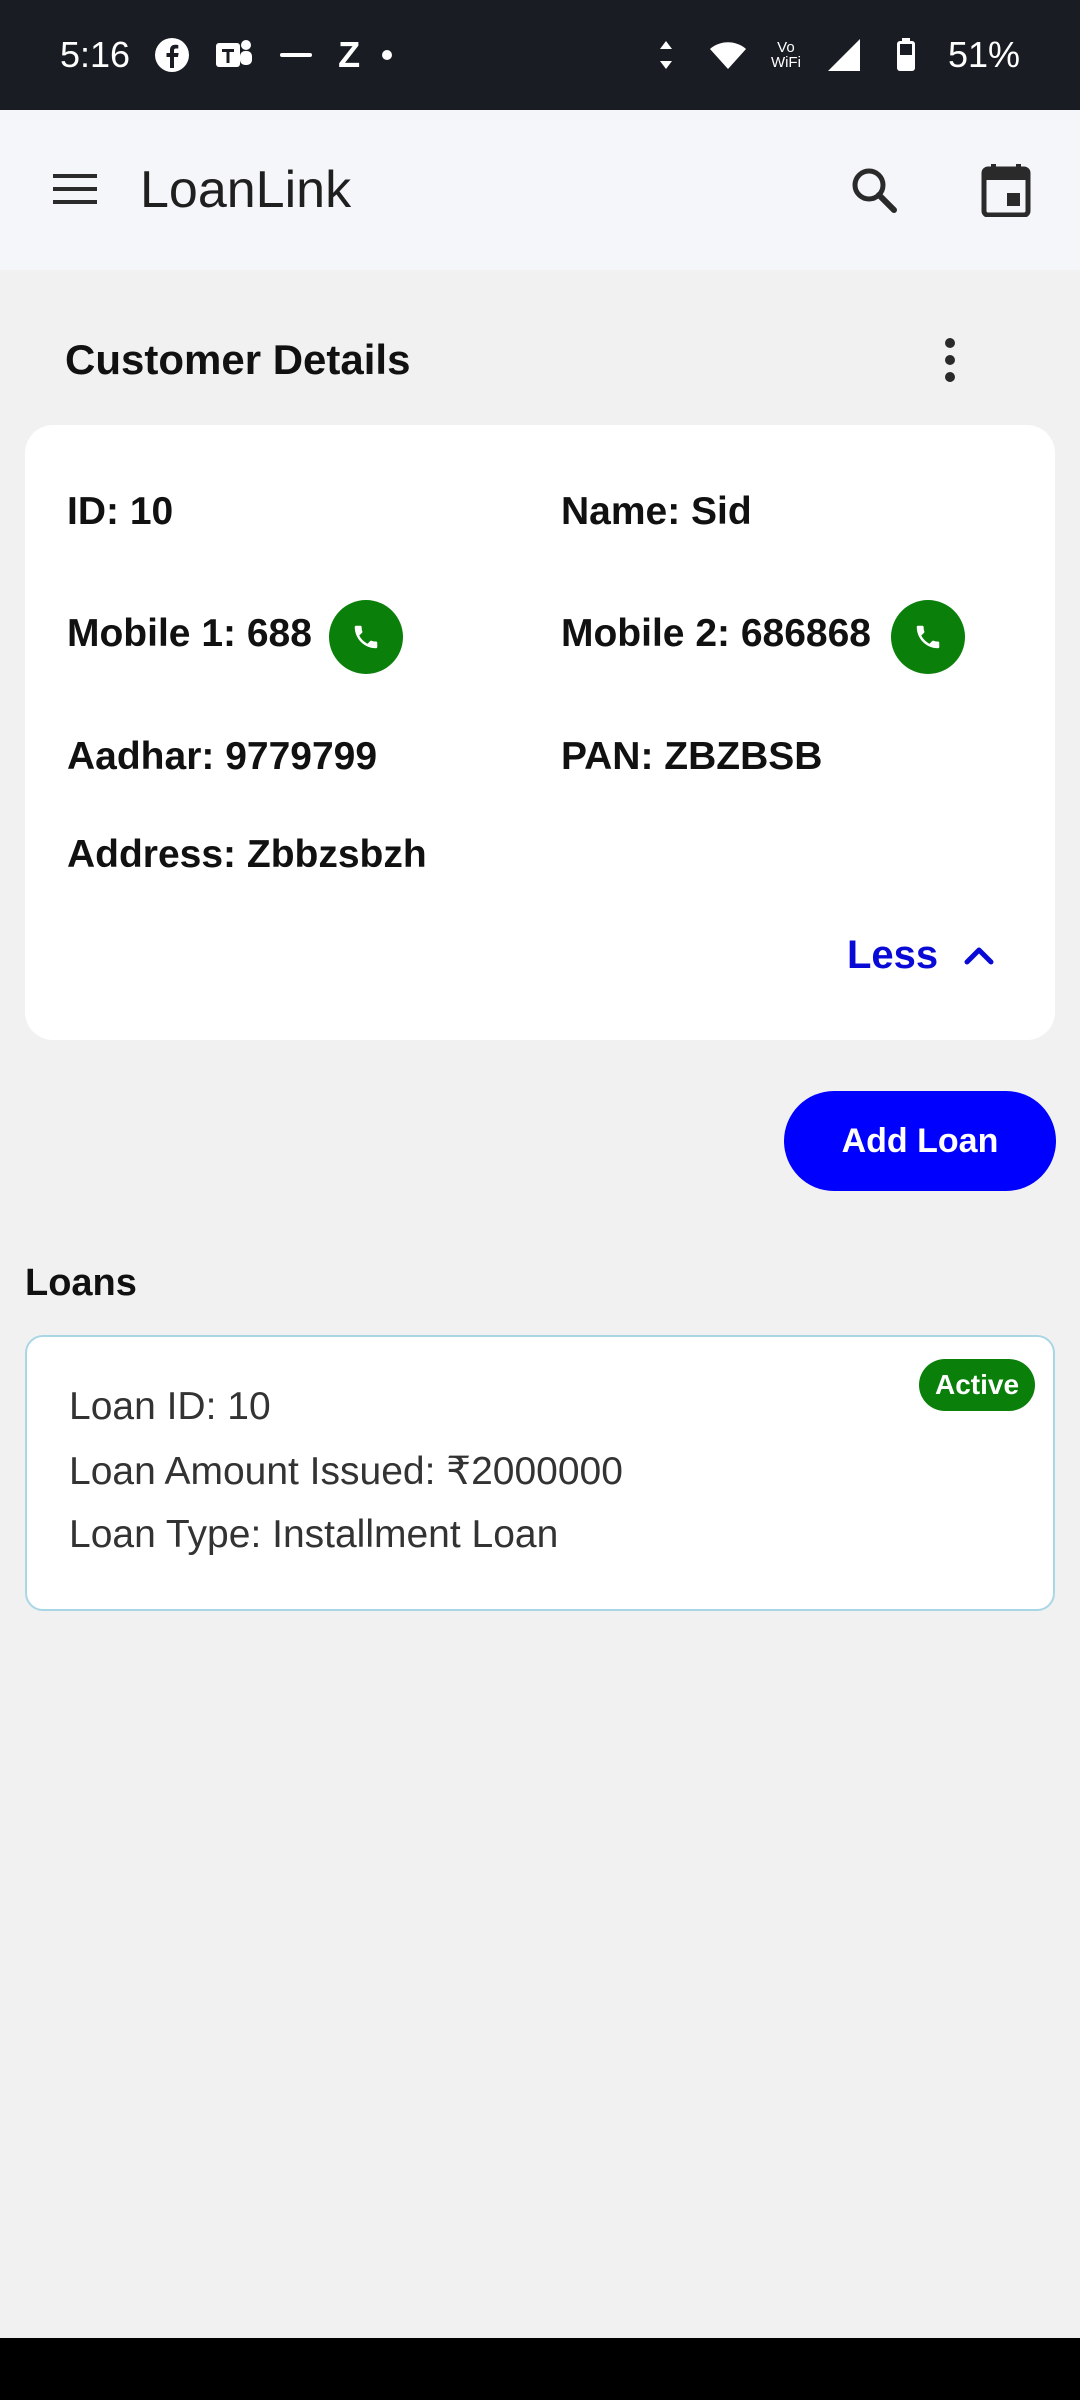 This screenshot has width=1080, height=2400. I want to click on battery-percent: 51%, so click(983, 54).